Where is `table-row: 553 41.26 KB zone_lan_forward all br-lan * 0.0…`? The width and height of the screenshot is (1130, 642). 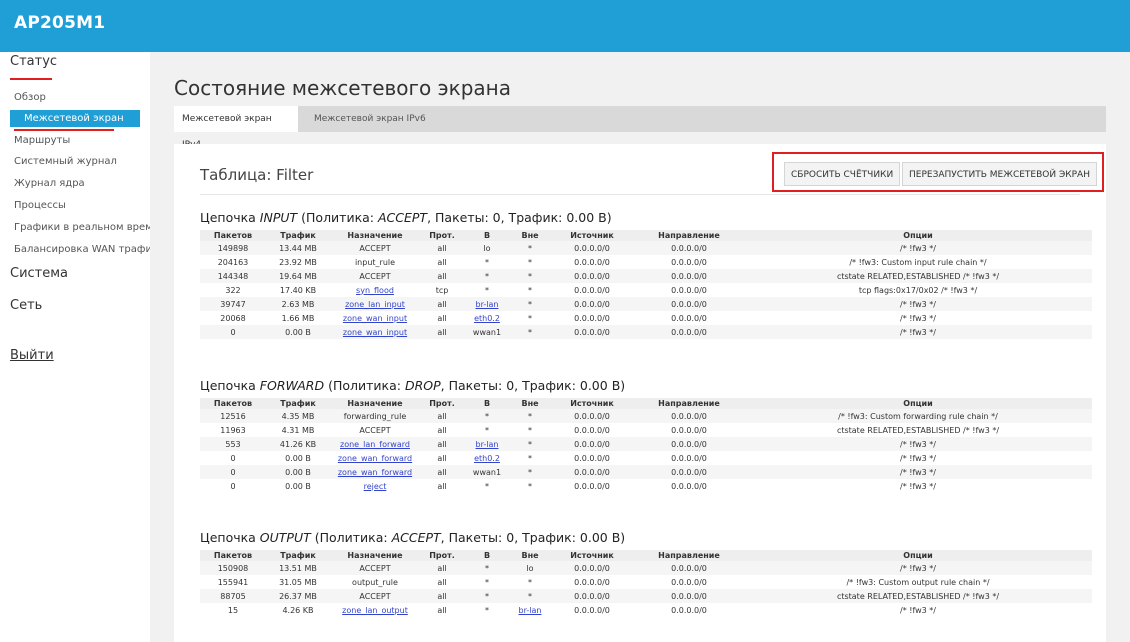 table-row: 553 41.26 KB zone_lan_forward all br-lan * 0.0… is located at coordinates (646, 444).